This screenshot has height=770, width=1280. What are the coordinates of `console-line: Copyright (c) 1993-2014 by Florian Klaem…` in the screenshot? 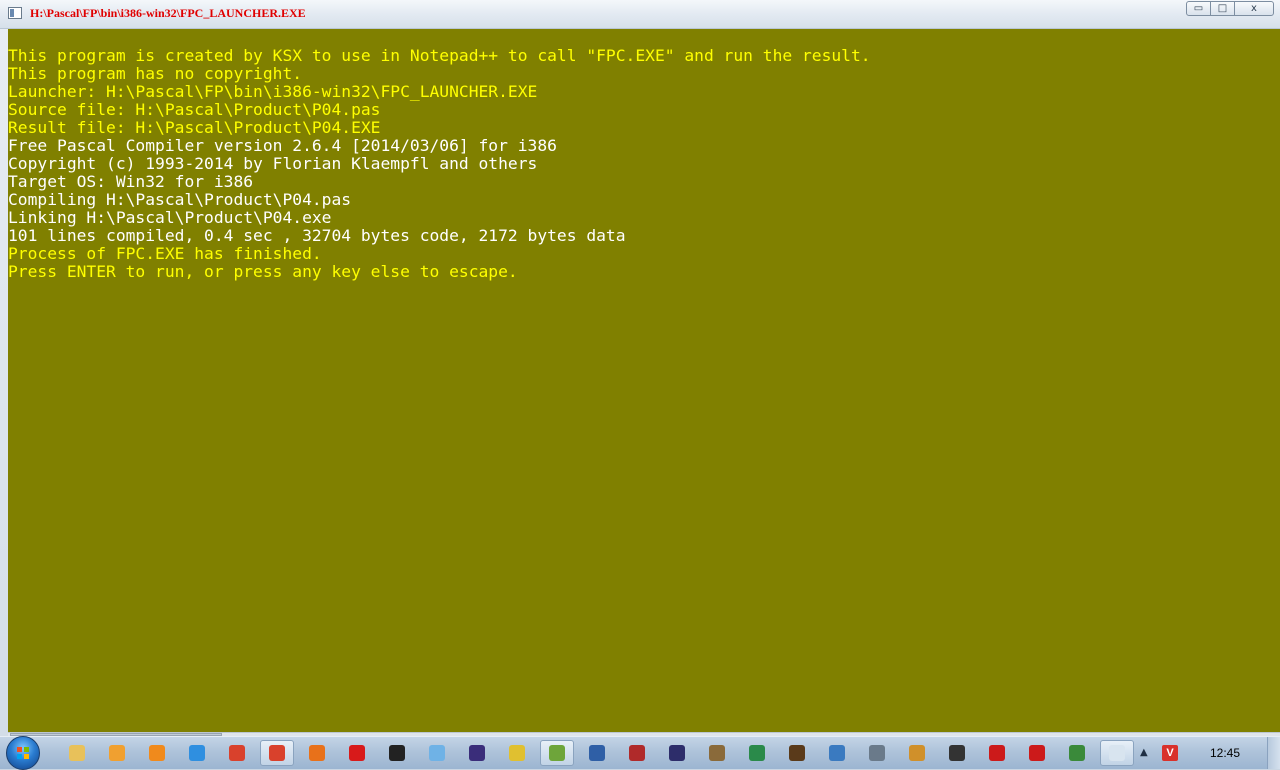 It's located at (273, 163).